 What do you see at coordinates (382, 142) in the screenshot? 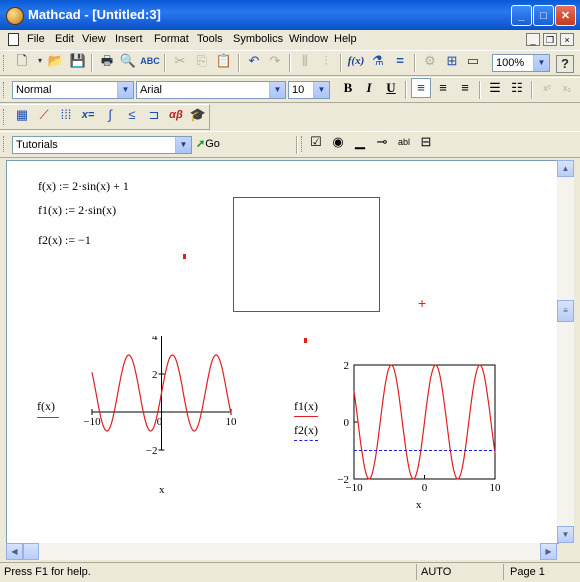
I see `slider-control-icon: ⊸` at bounding box center [382, 142].